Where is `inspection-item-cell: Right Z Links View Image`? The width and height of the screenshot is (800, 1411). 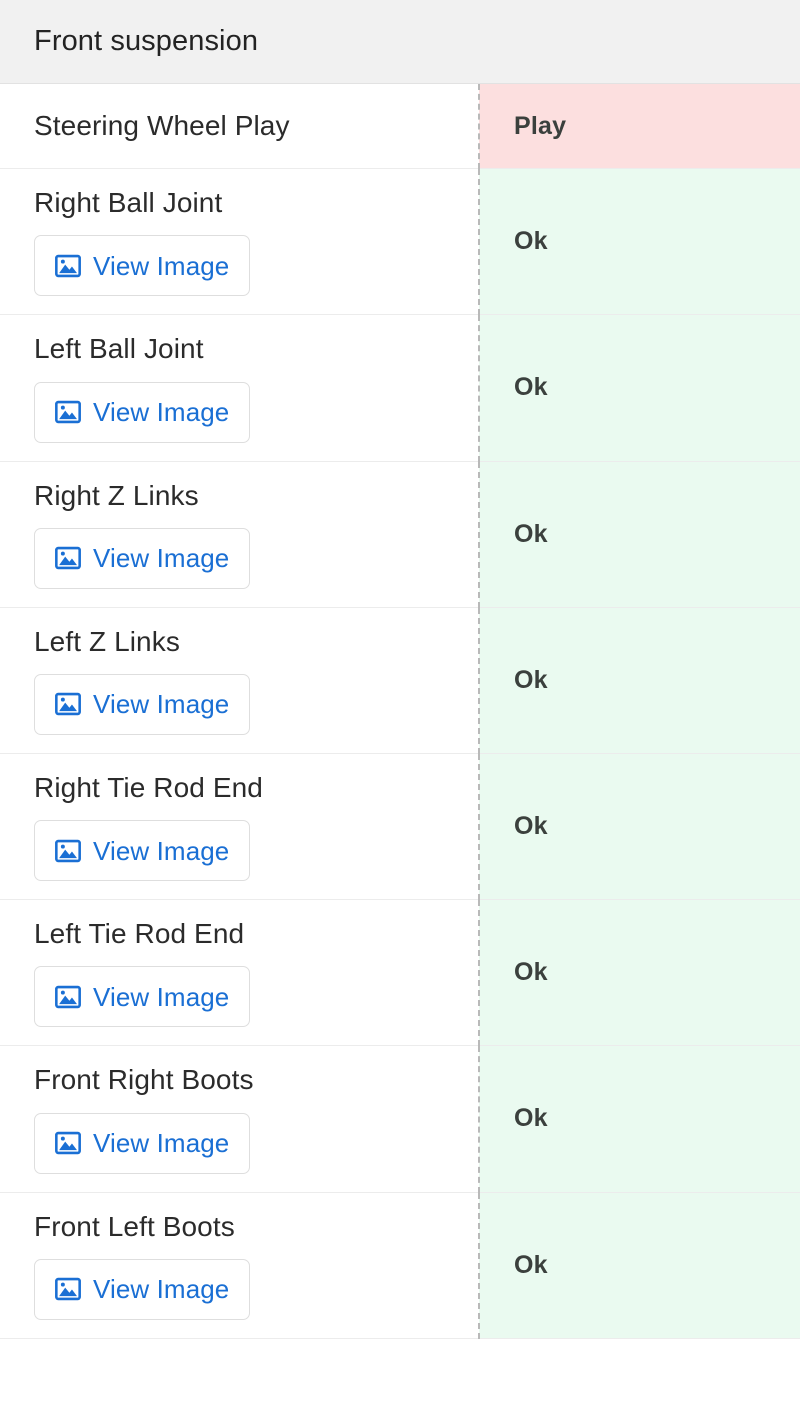
inspection-item-cell: Right Z Links View Image is located at coordinates (240, 534).